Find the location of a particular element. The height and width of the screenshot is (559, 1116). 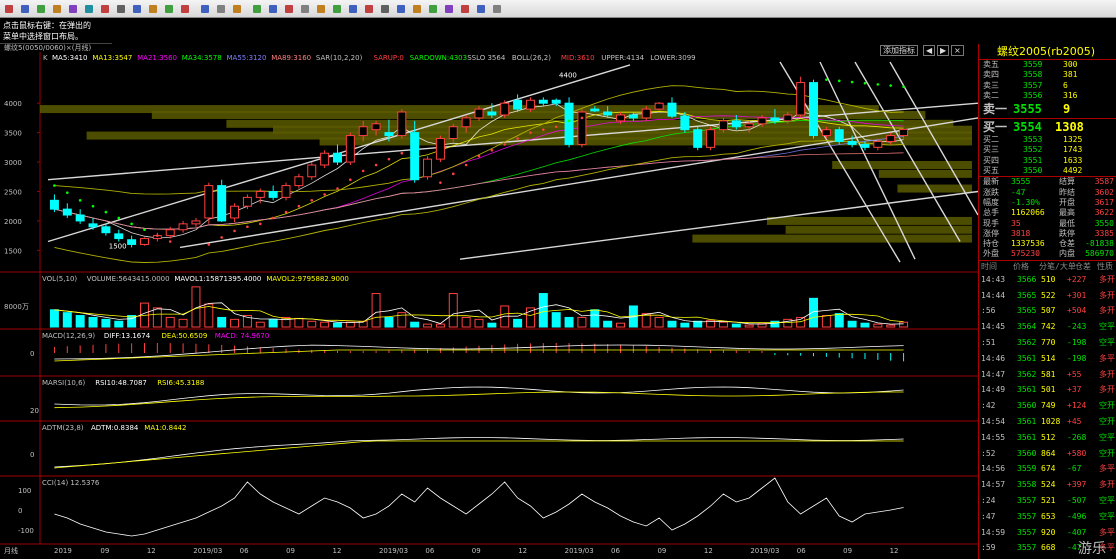

volume-profile-band is located at coordinates (832, 238).